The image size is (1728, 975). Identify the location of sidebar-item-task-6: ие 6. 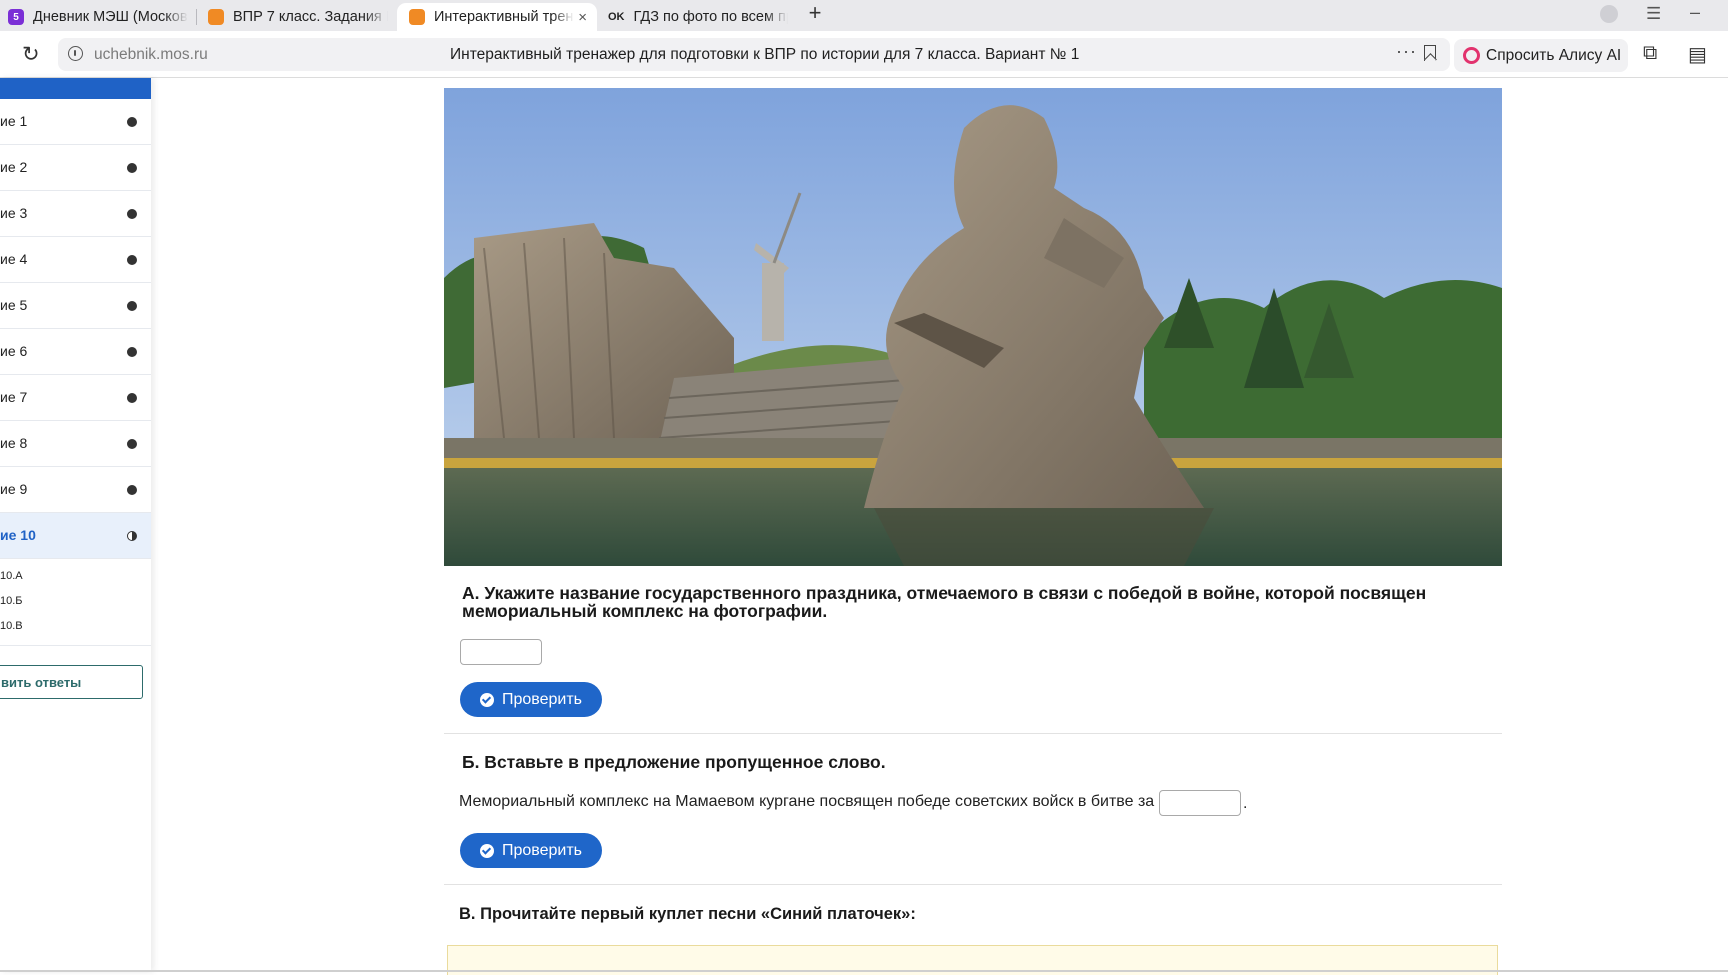
(75, 352).